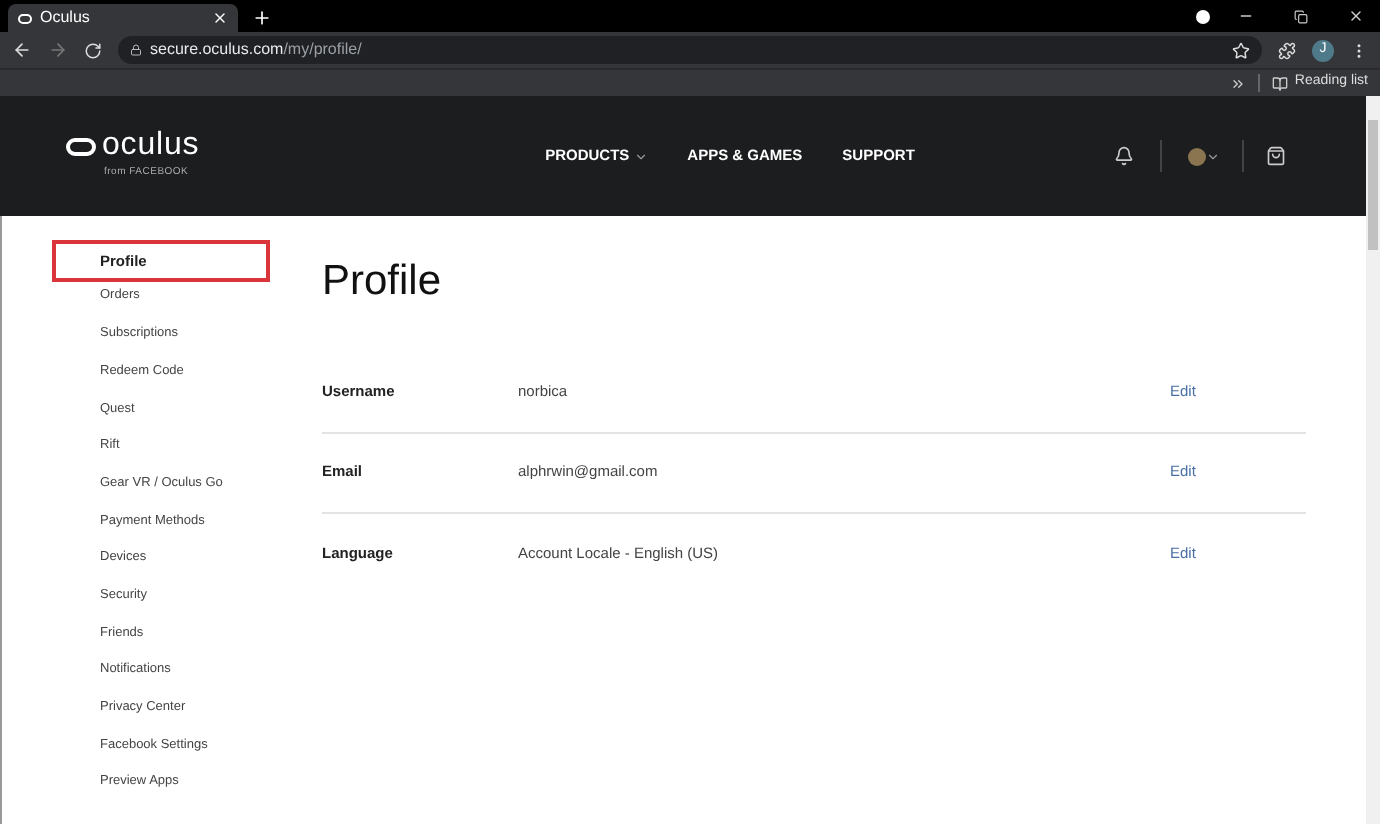 The width and height of the screenshot is (1380, 824). Describe the element at coordinates (383, 282) in the screenshot. I see `page-title: Profile` at that location.